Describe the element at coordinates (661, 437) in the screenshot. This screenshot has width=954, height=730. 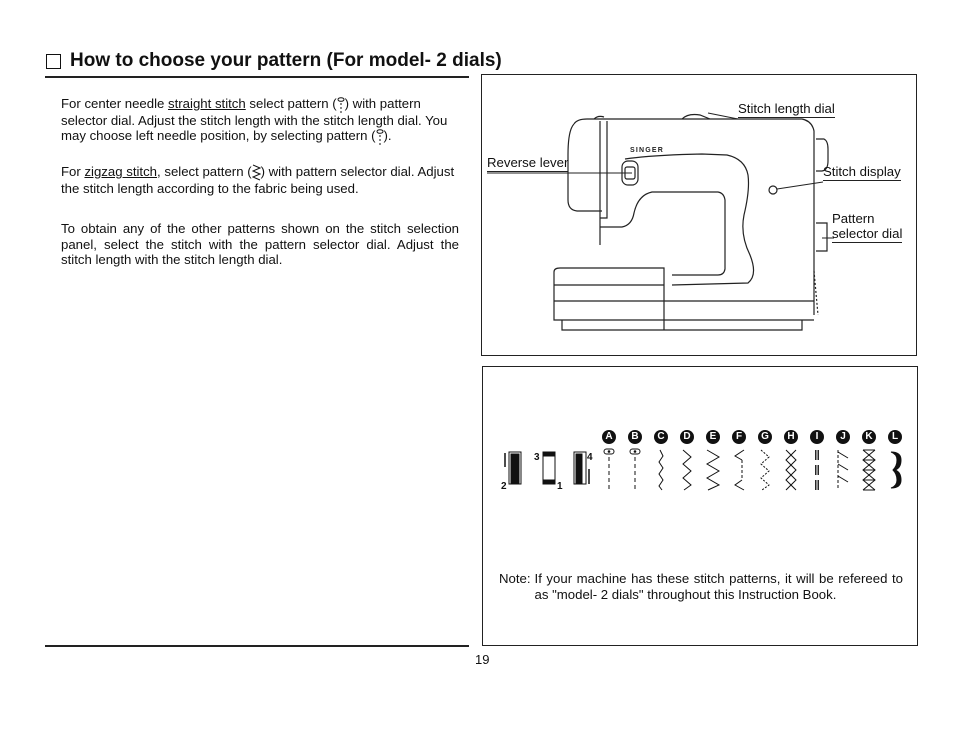
I see `pattern-letter-c: C` at that location.